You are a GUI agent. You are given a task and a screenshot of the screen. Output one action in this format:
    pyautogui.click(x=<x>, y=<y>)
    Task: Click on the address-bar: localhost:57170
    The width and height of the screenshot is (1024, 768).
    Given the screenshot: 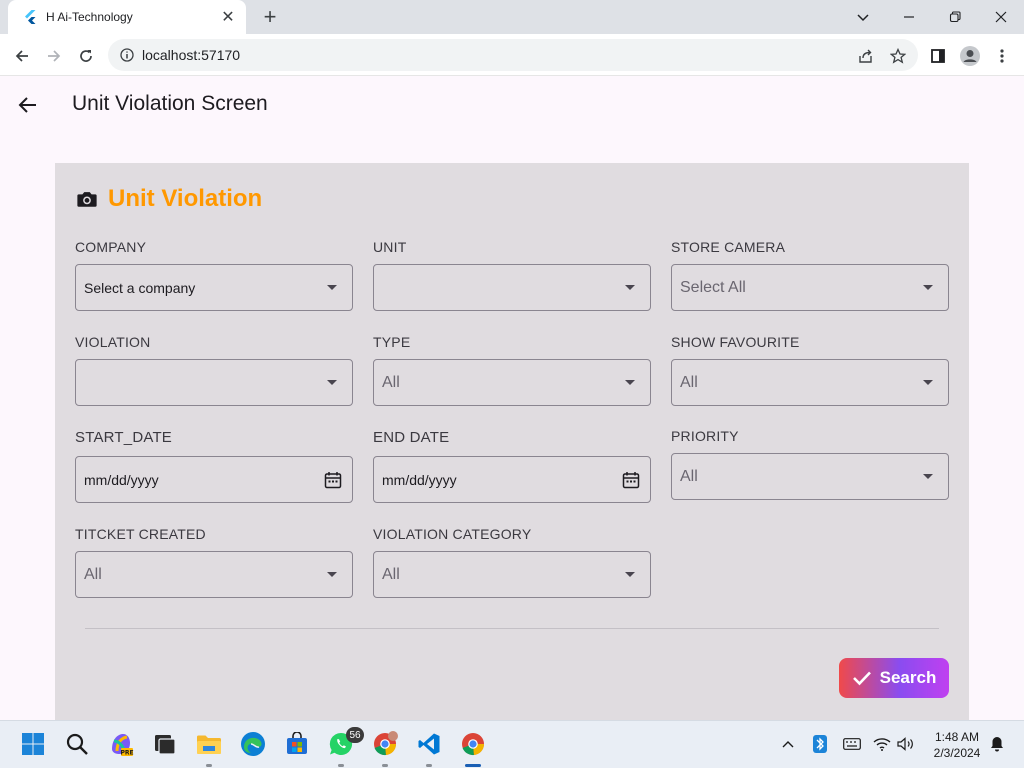 What is the action you would take?
    pyautogui.click(x=513, y=55)
    